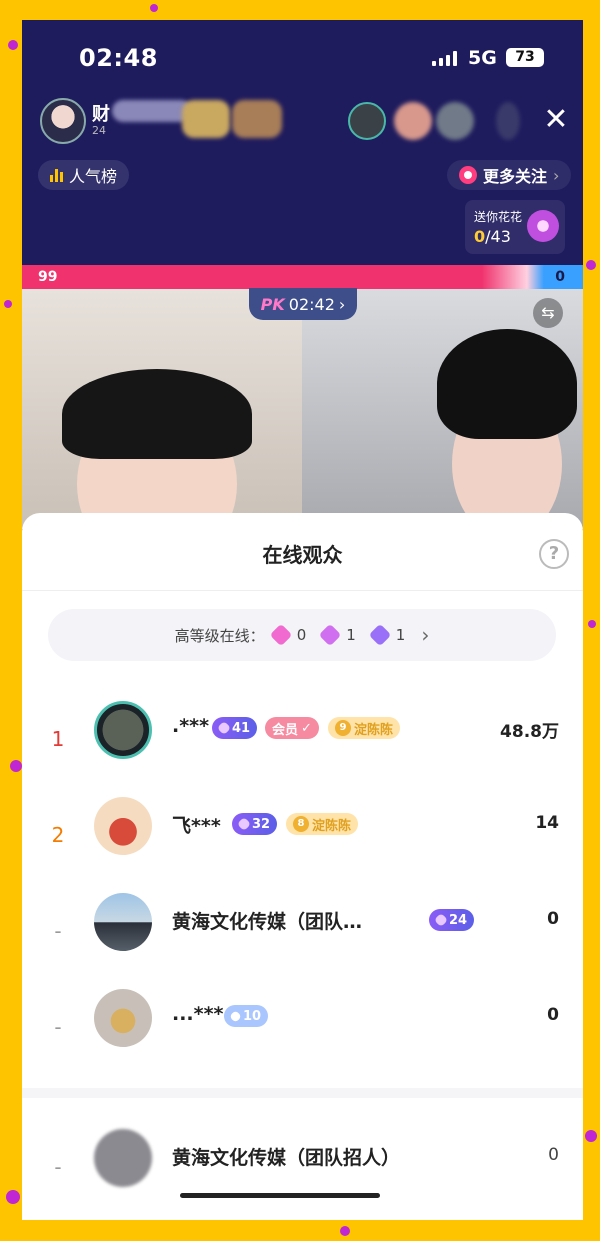 The height and width of the screenshot is (1241, 600). What do you see at coordinates (101, 113) in the screenshot?
I see `host-name: 财` at bounding box center [101, 113].